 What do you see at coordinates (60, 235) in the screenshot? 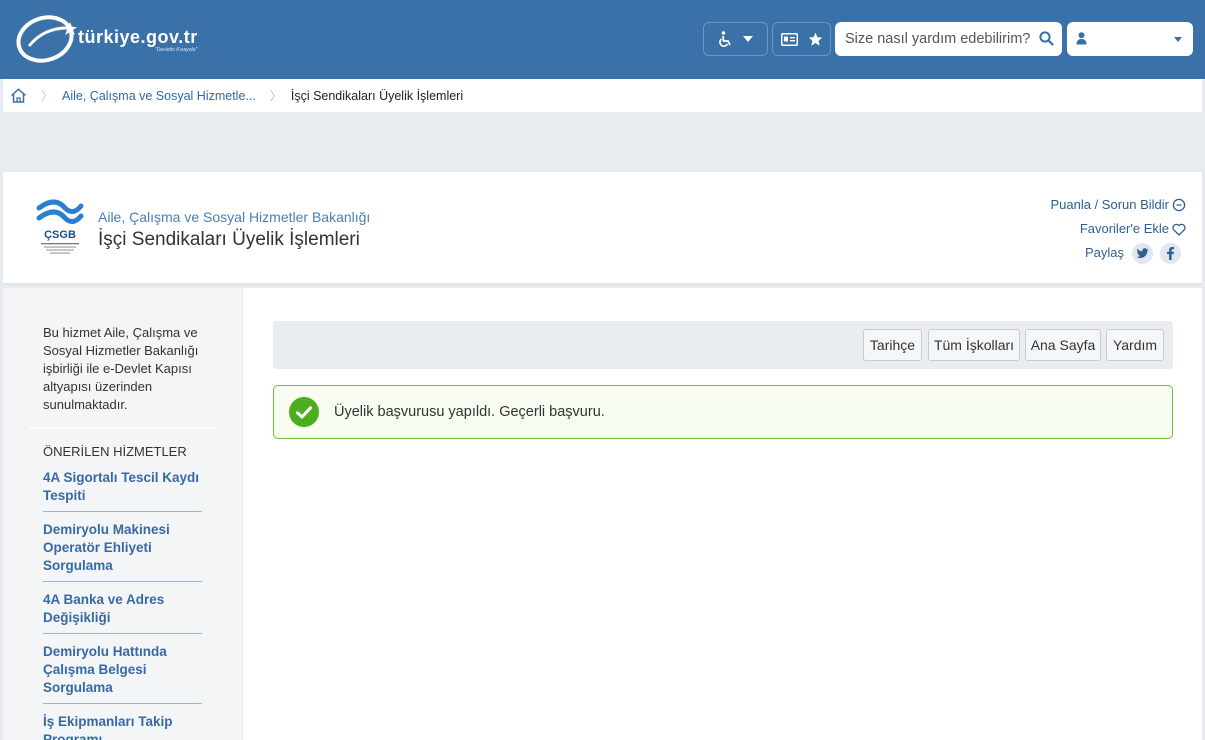
I see `logo-abbreviation: ÇSGB` at bounding box center [60, 235].